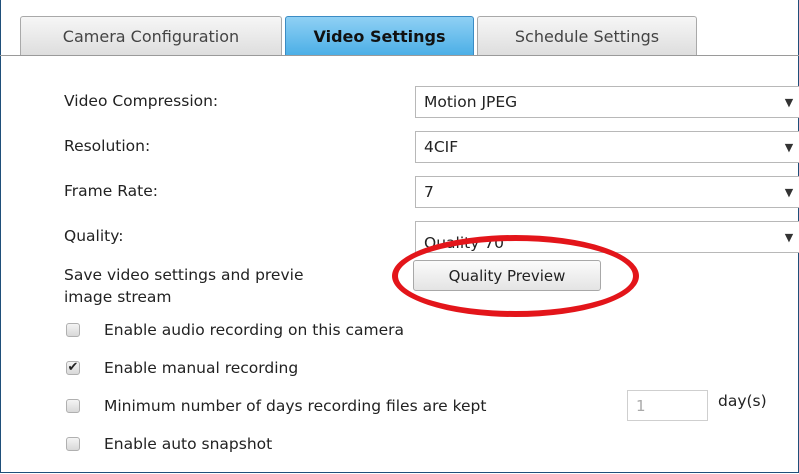 This screenshot has height=474, width=799. Describe the element at coordinates (107, 146) in the screenshot. I see `resolution-label: Resolution:` at that location.